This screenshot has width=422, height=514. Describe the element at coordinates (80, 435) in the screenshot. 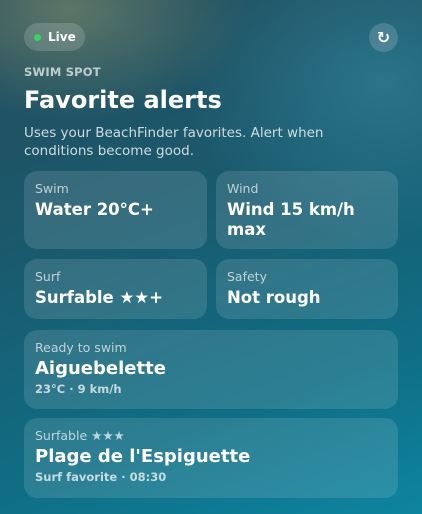

I see `alert-status: Surfable ★★★` at that location.